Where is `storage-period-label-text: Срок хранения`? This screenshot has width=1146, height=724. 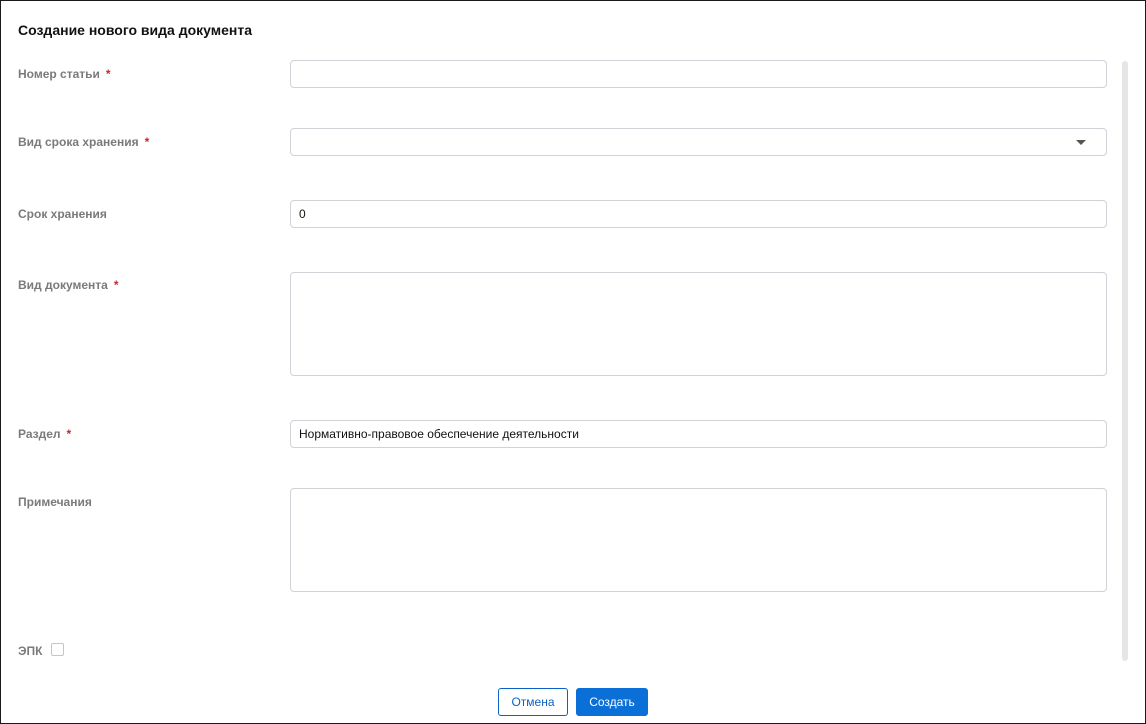 storage-period-label-text: Срок хранения is located at coordinates (62, 214).